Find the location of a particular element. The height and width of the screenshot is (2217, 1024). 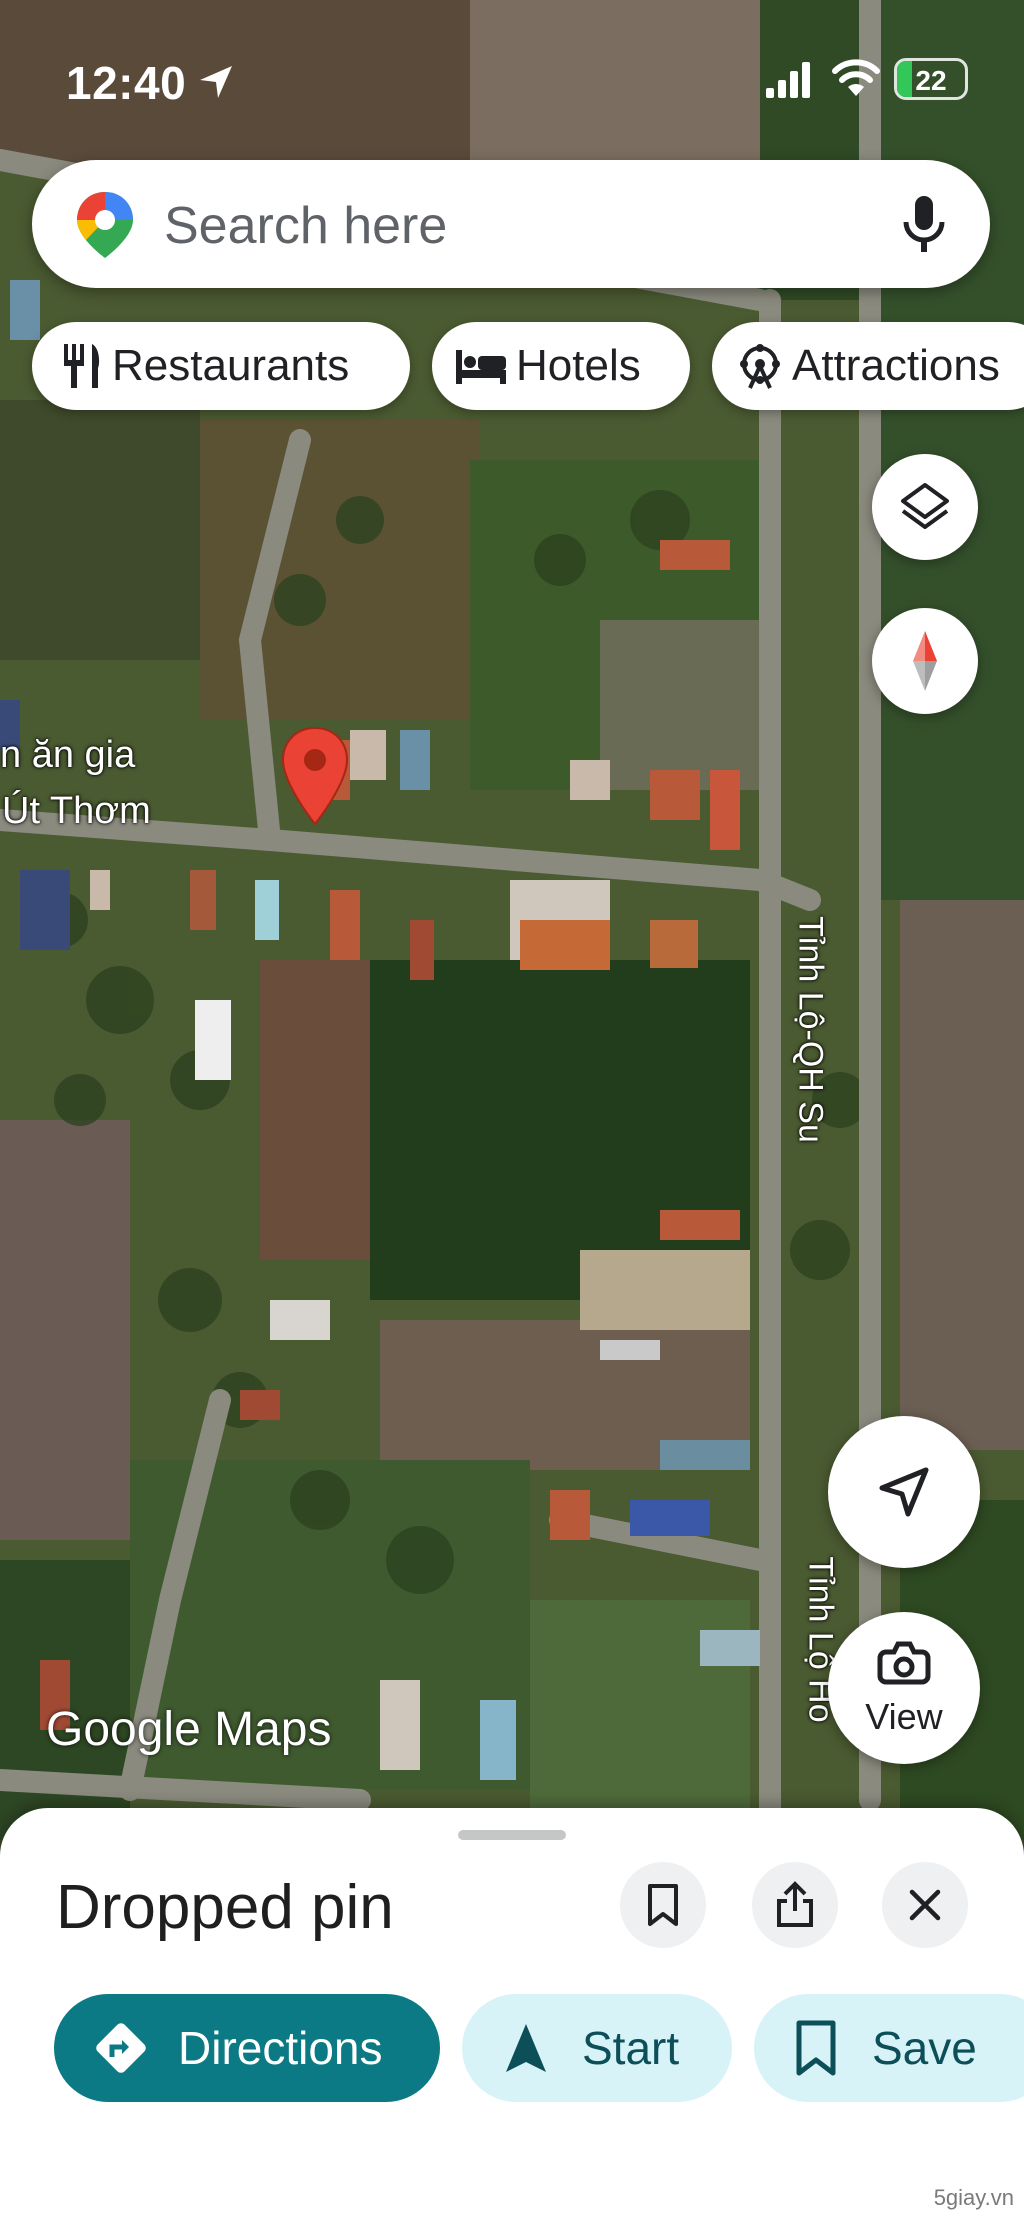

battery-indicator: 22 is located at coordinates (931, 79).